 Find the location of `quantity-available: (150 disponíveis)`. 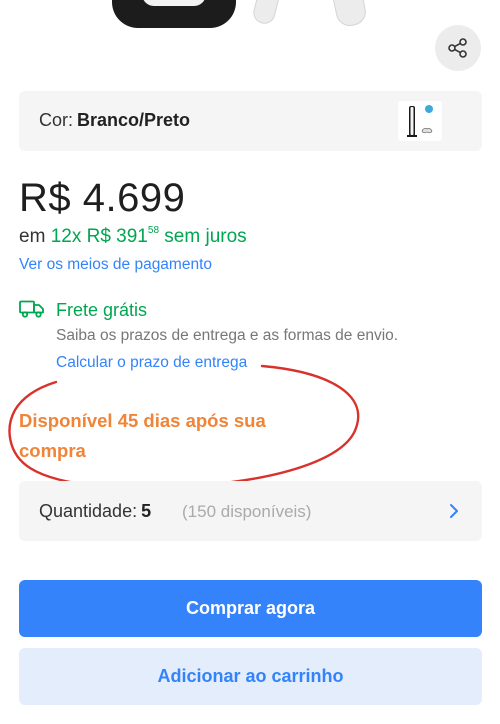

quantity-available: (150 disponíveis) is located at coordinates (247, 511).